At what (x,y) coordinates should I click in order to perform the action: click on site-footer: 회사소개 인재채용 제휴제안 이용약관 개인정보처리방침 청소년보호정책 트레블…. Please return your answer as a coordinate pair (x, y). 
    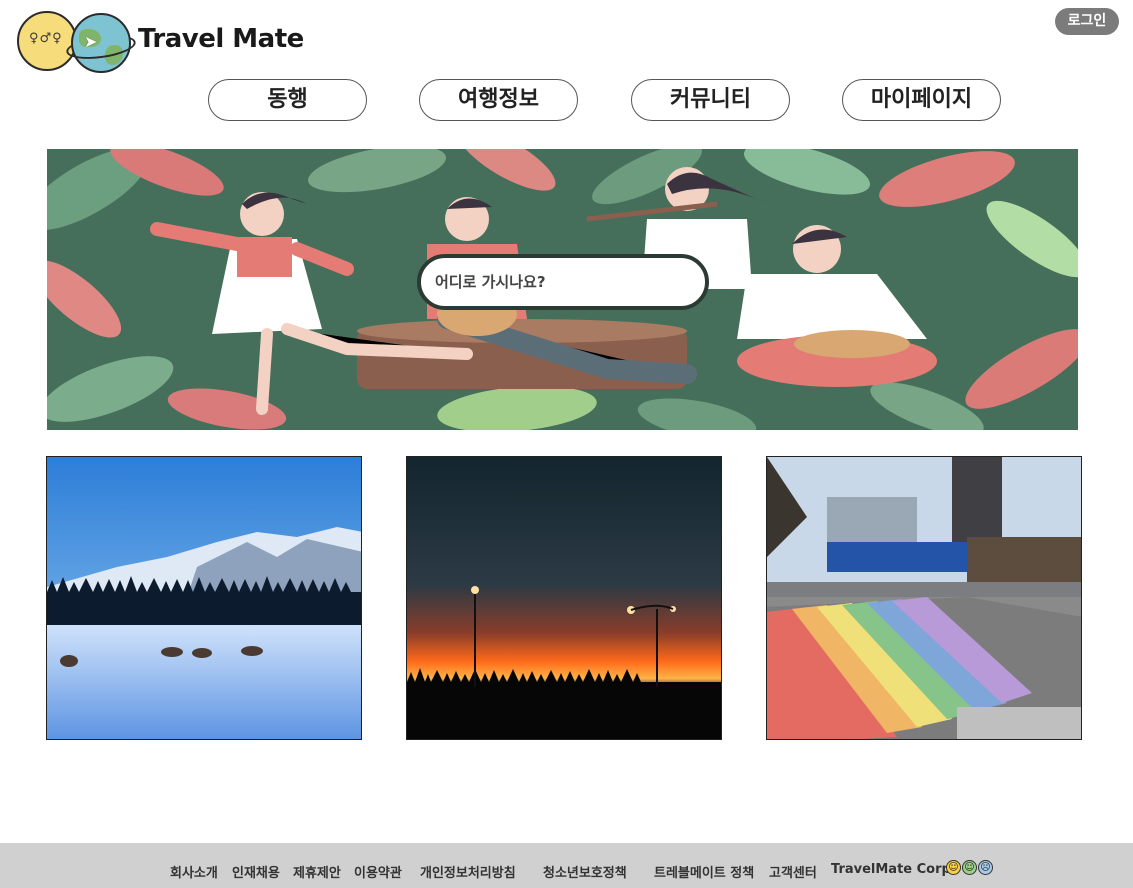
    Looking at the image, I should click on (566, 865).